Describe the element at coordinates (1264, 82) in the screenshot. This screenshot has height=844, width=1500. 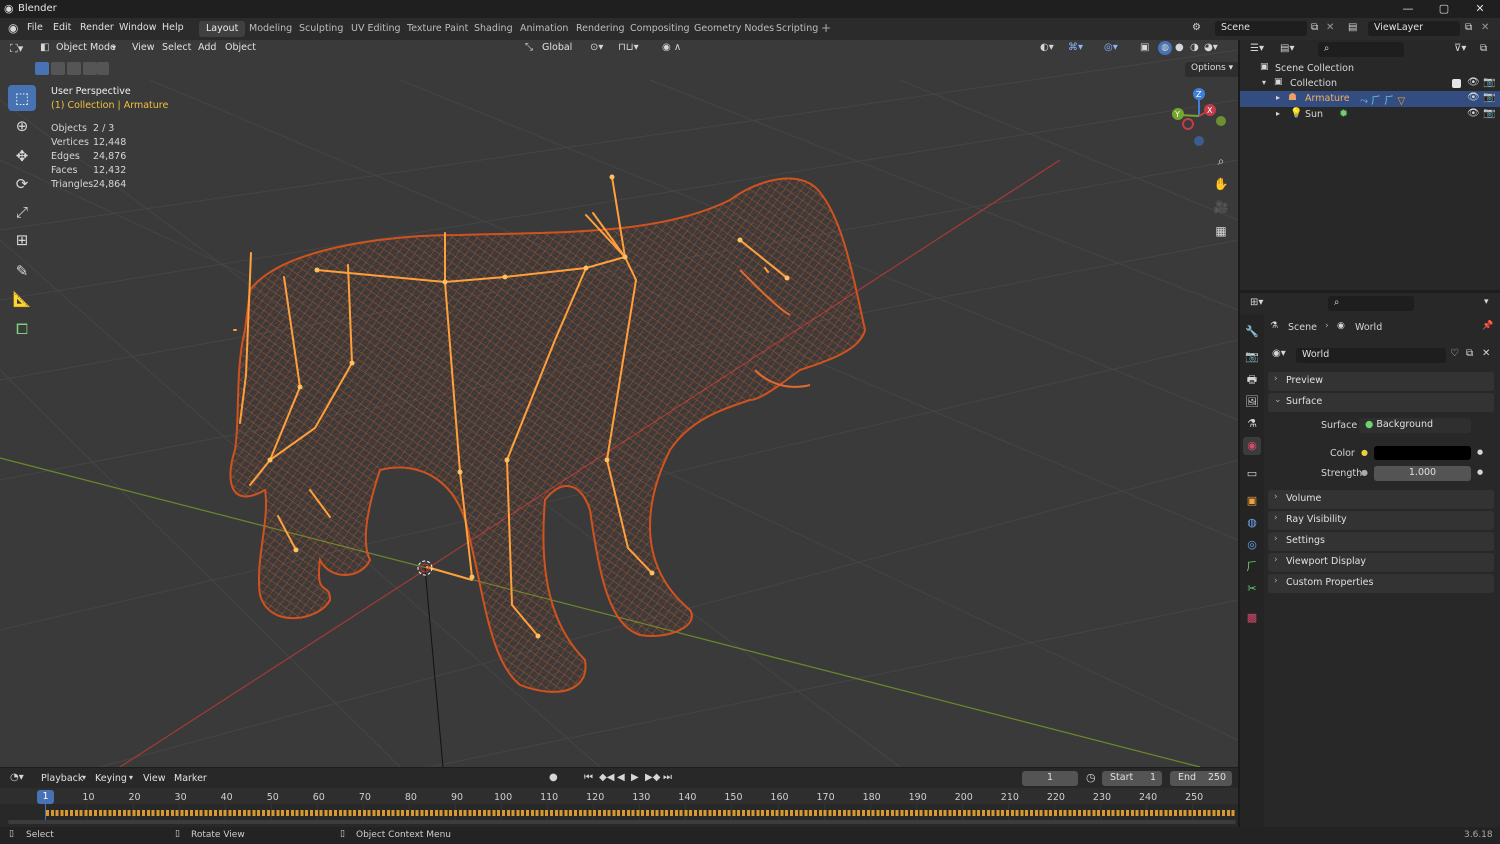
I see `expand-arrow-icon: ▾` at that location.